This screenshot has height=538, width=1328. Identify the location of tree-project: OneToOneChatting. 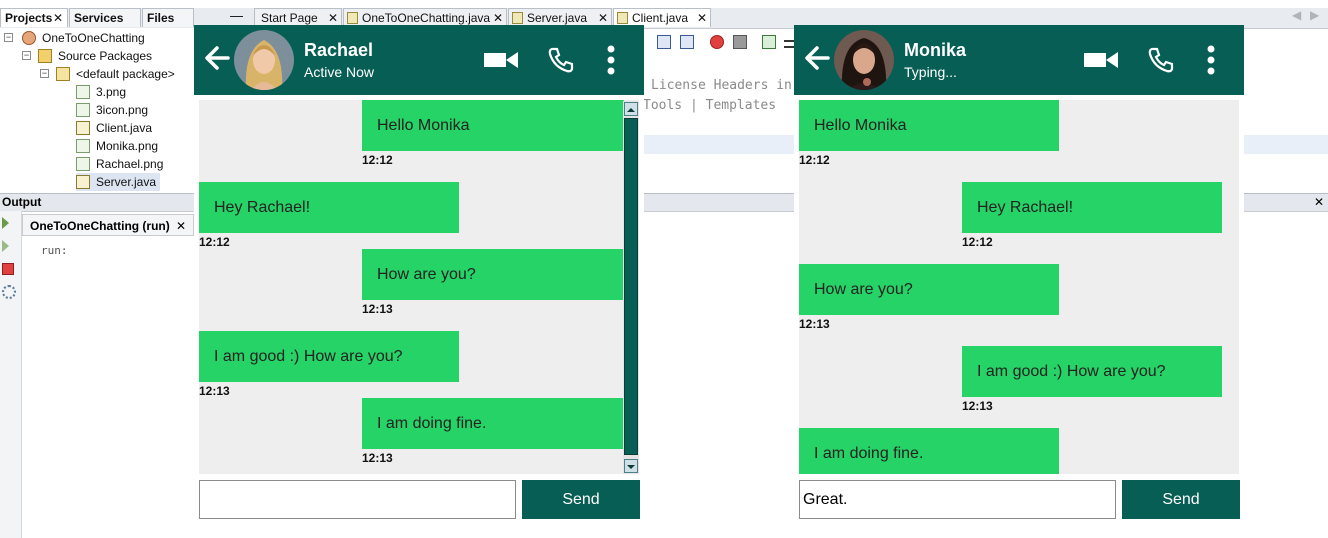
(83, 38).